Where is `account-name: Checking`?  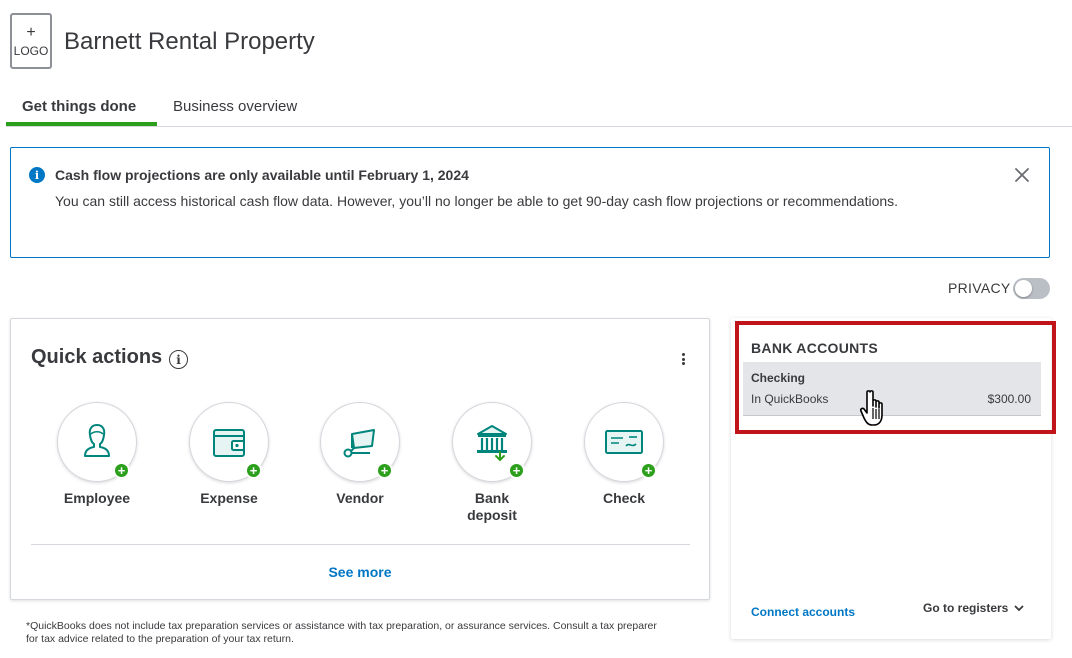 account-name: Checking is located at coordinates (778, 378).